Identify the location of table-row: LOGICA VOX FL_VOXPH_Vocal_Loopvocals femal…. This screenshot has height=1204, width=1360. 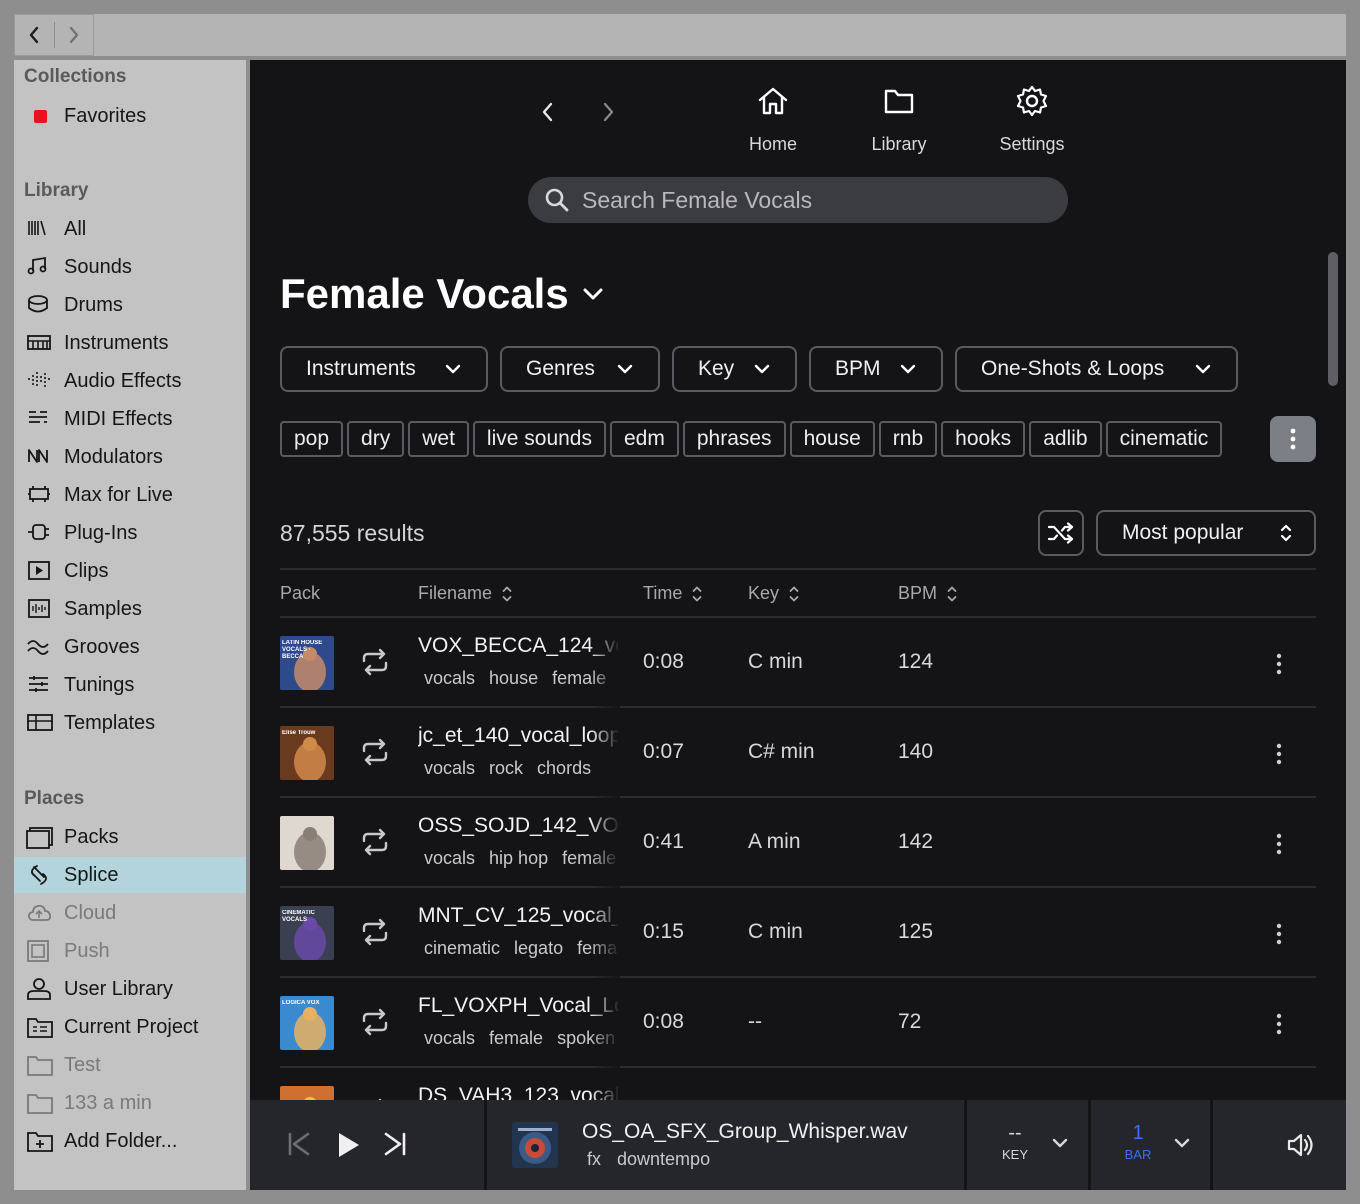
(798, 1023).